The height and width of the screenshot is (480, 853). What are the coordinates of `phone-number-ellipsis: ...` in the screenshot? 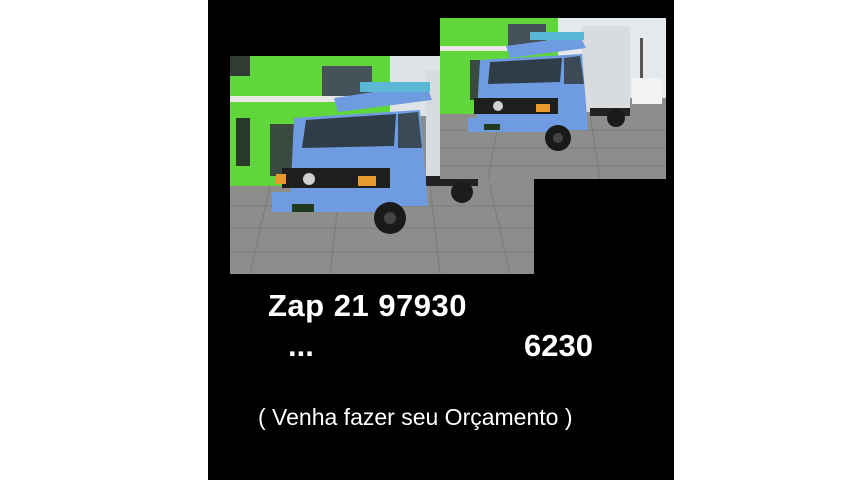 It's located at (301, 345).